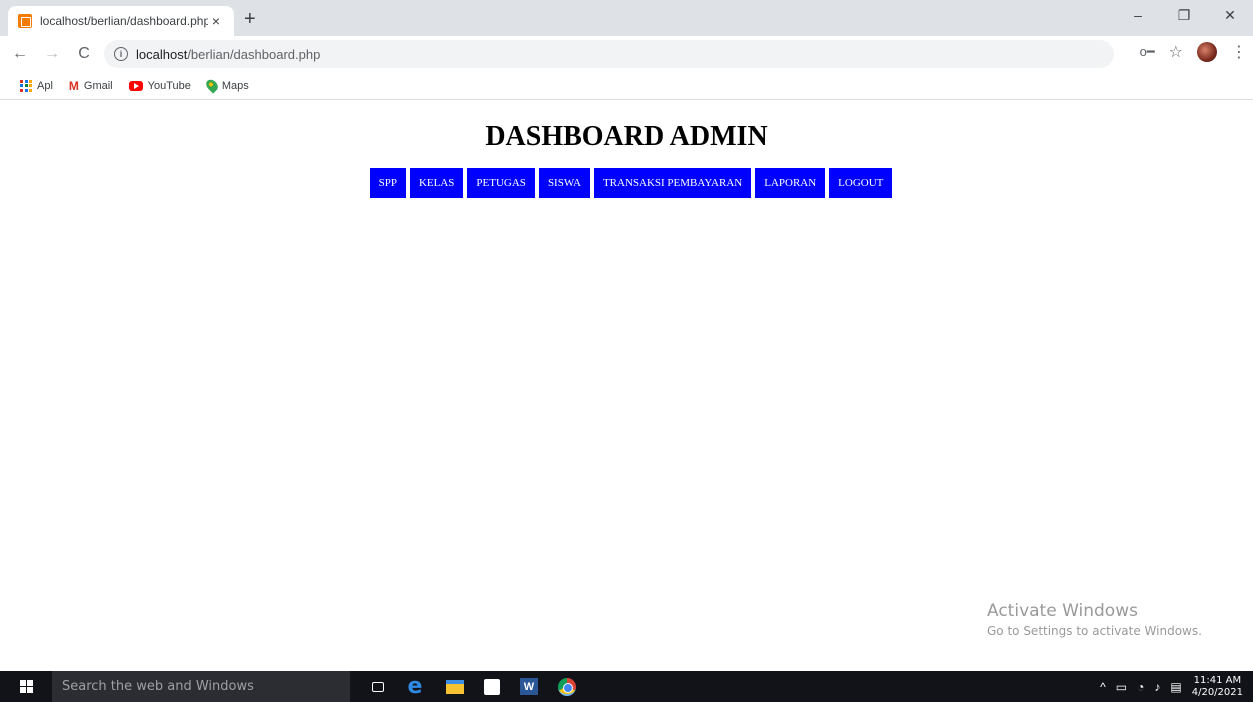  I want to click on bookmark-label: Apl, so click(45, 85).